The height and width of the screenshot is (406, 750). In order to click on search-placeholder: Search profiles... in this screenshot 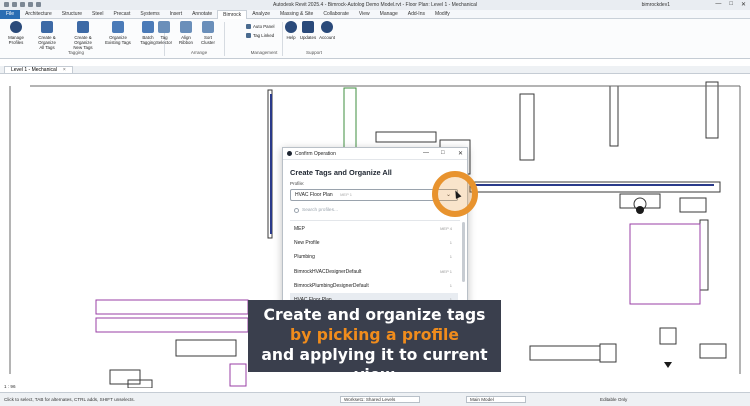, I will do `click(320, 210)`.